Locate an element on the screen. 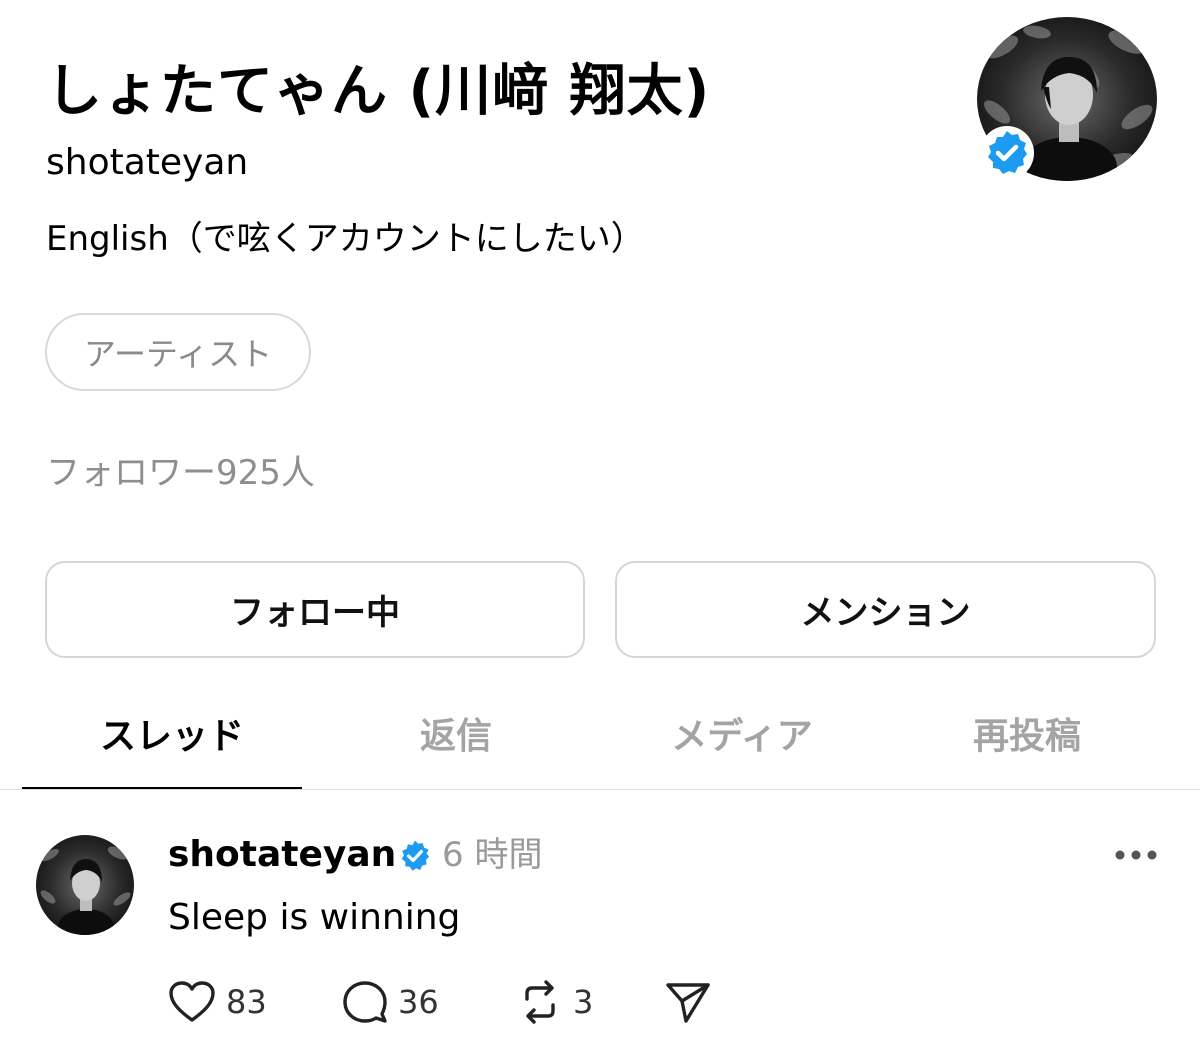 The width and height of the screenshot is (1200, 1050). profile-tabs: スレッド 返信 メディア 再投稿 is located at coordinates (600, 740).